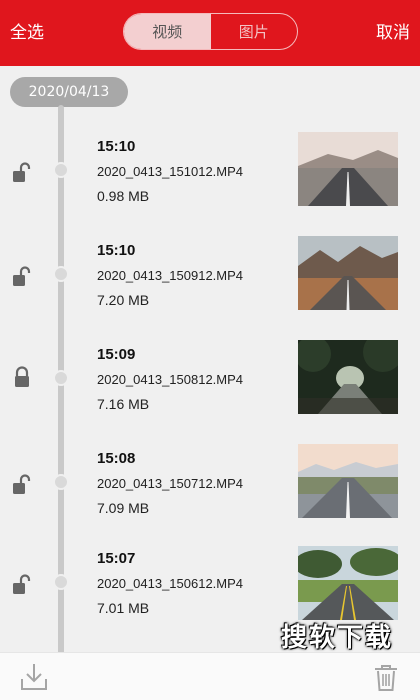 The width and height of the screenshot is (420, 700). What do you see at coordinates (123, 404) in the screenshot?
I see `item-size: 7.16 MB` at bounding box center [123, 404].